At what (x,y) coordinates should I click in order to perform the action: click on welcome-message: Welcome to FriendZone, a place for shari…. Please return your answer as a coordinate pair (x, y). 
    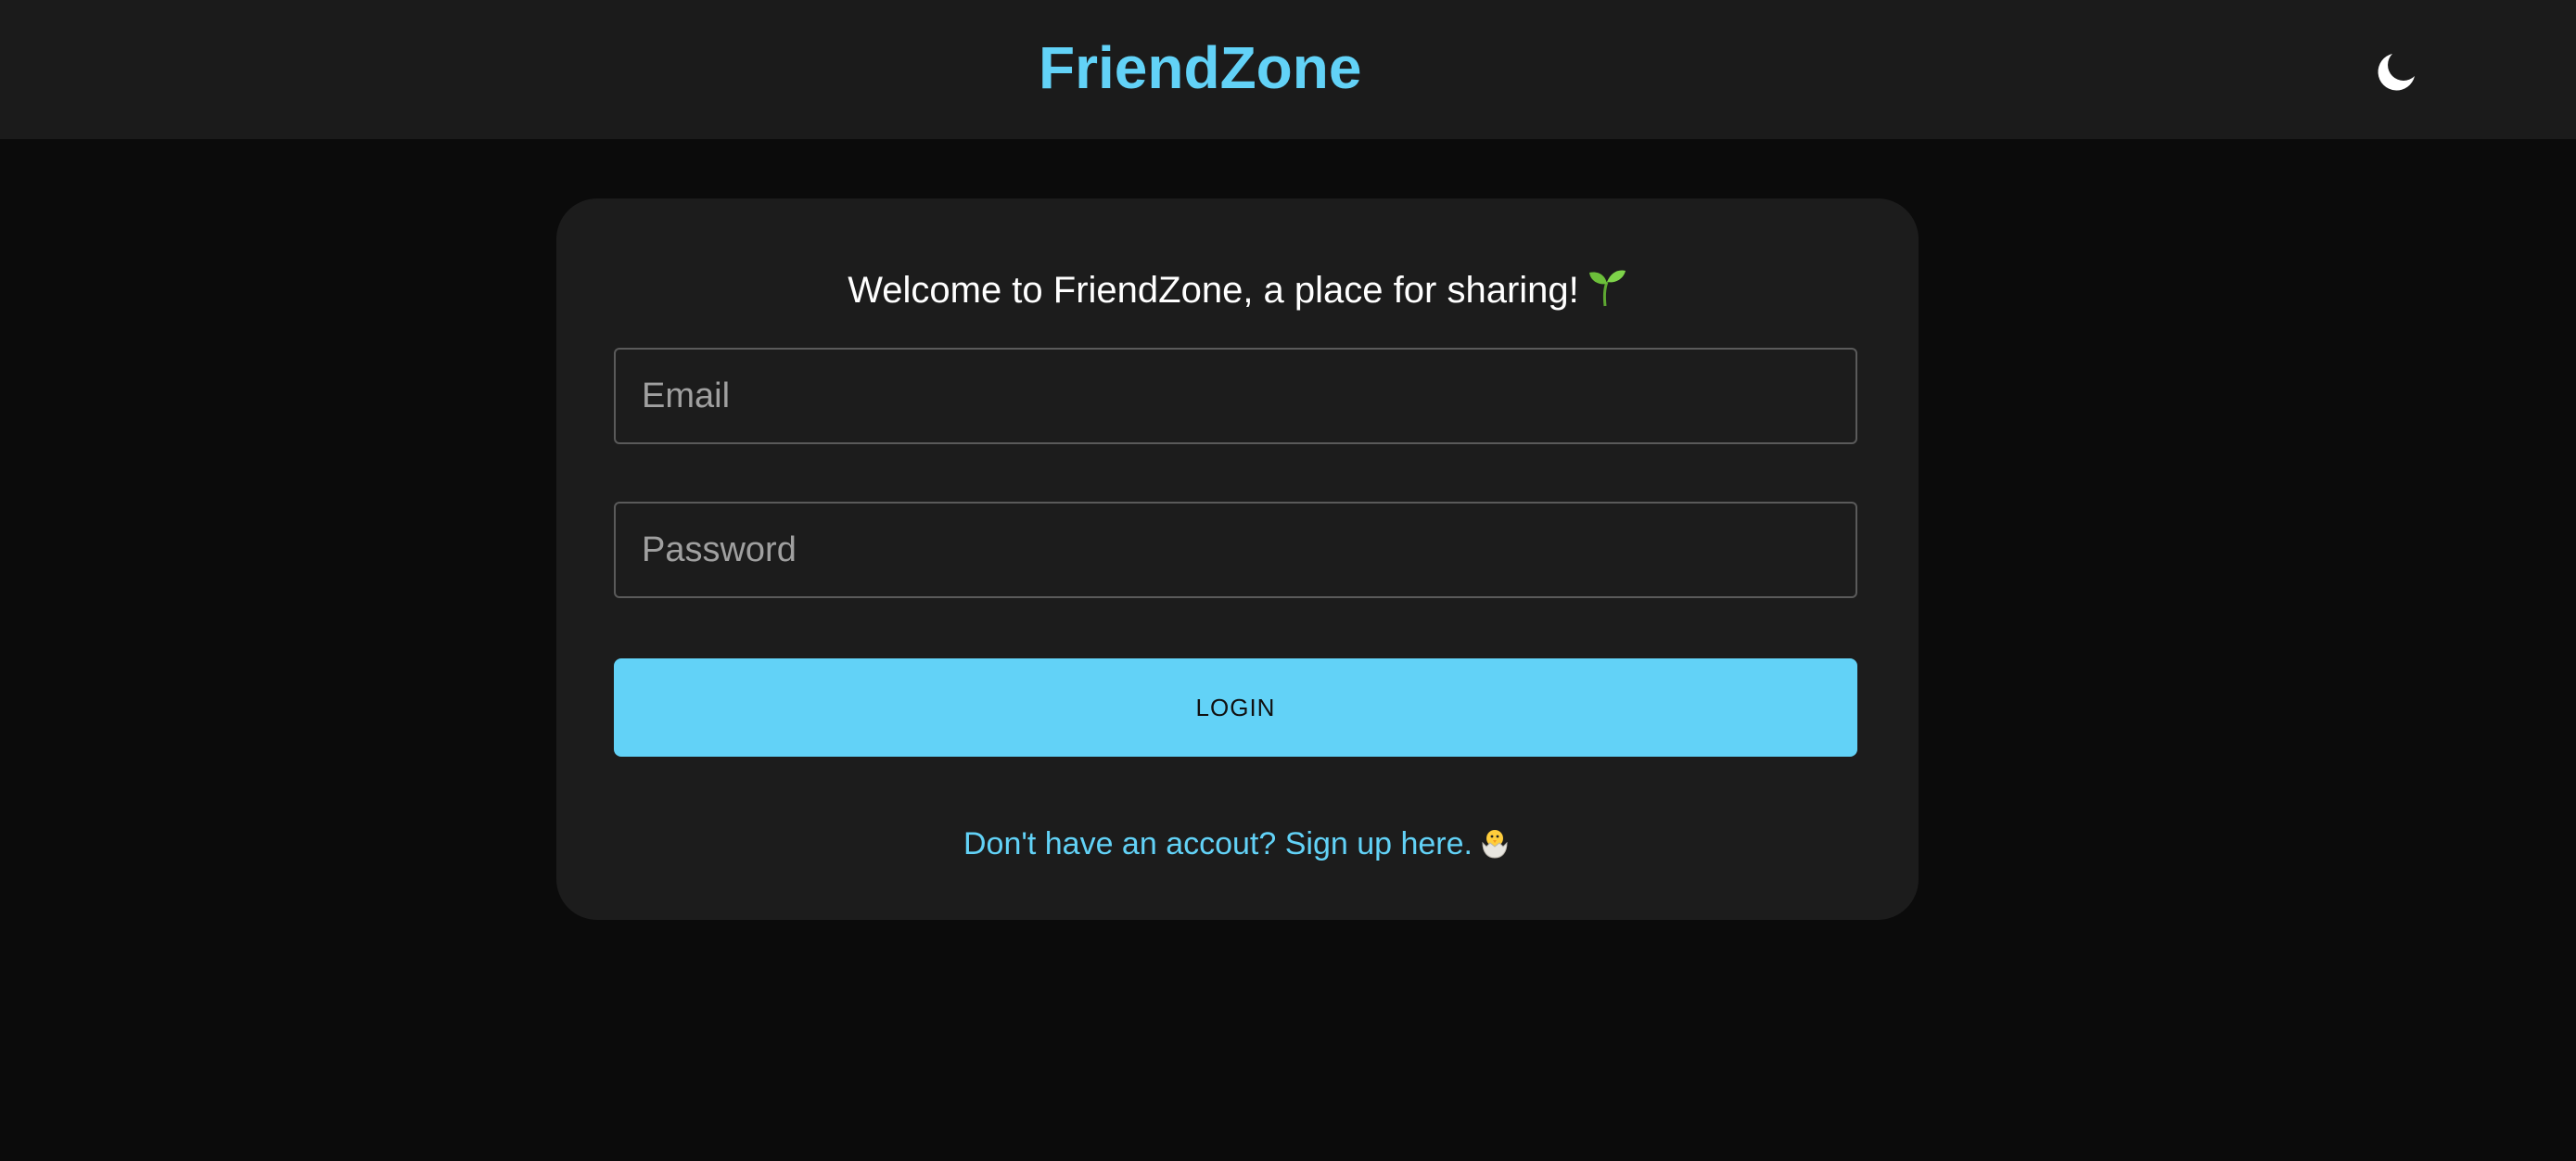
    Looking at the image, I should click on (1237, 291).